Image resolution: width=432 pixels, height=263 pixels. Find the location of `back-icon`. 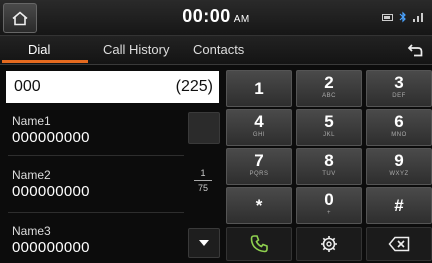

back-icon is located at coordinates (415, 50).